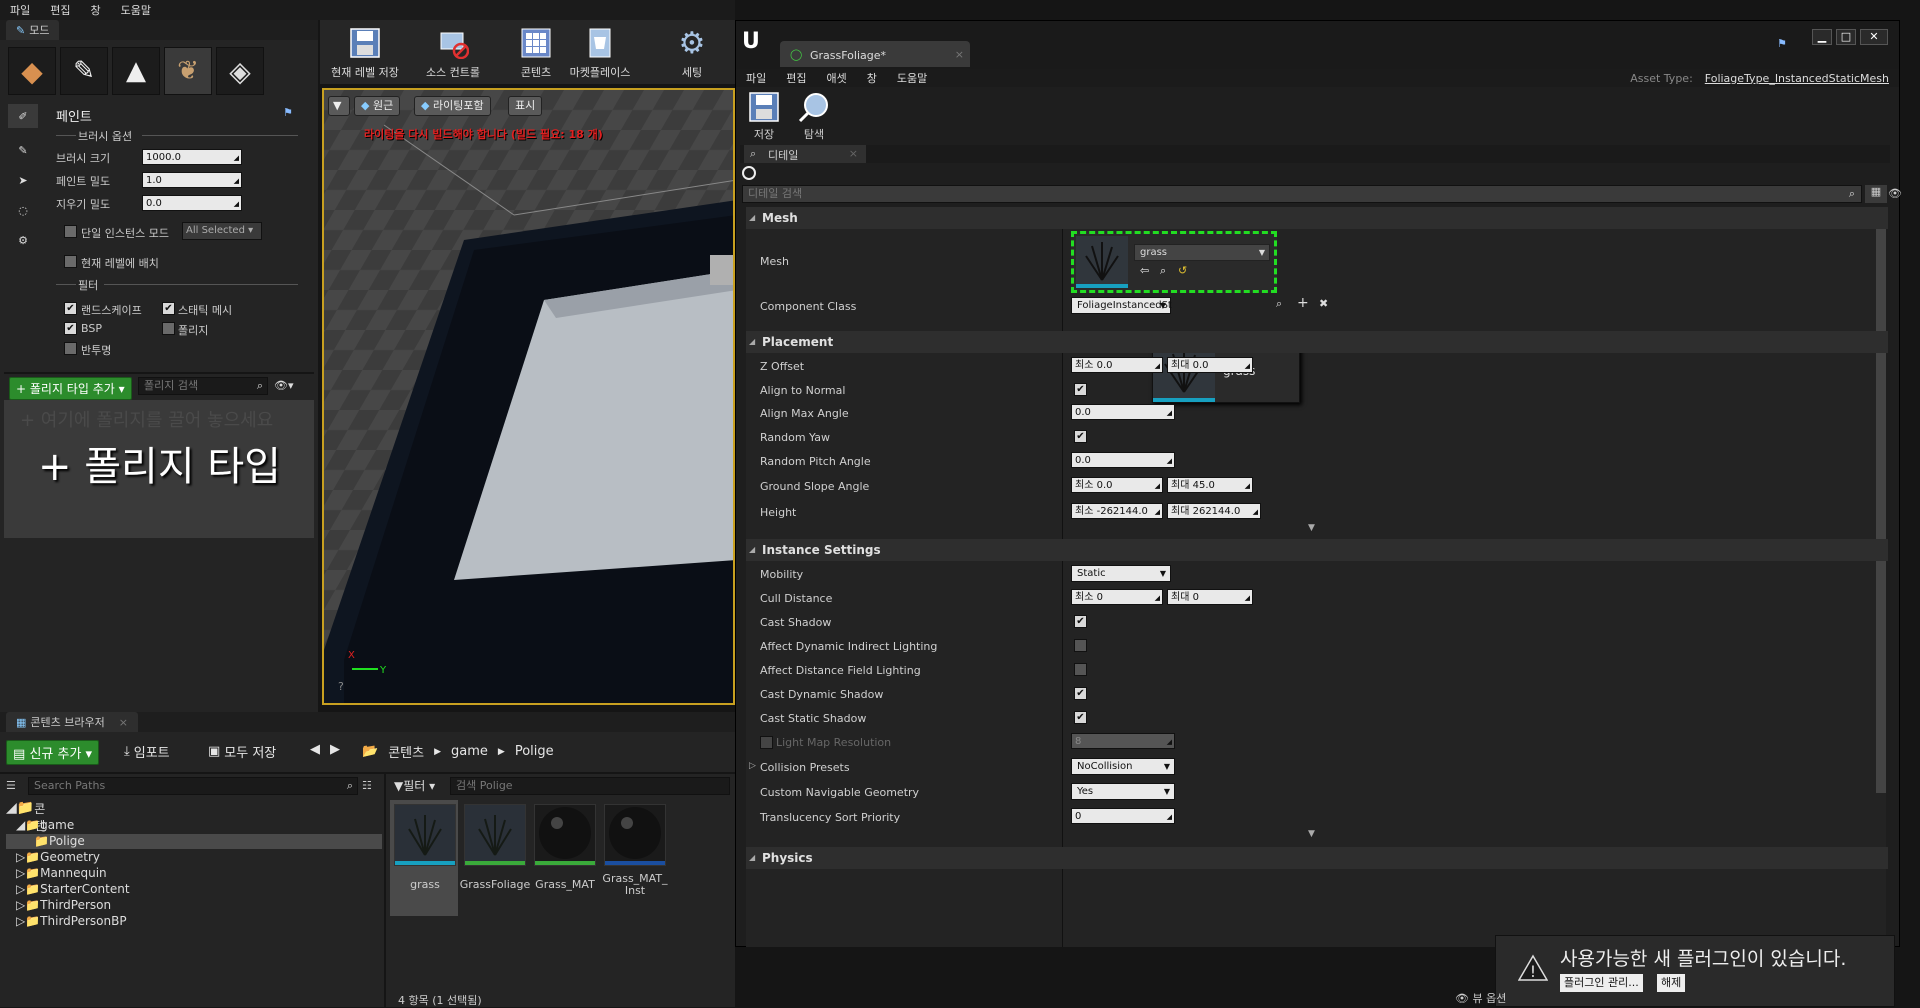  What do you see at coordinates (365, 52) in the screenshot?
I see `save-current-level-button: 현재 레벨 저장` at bounding box center [365, 52].